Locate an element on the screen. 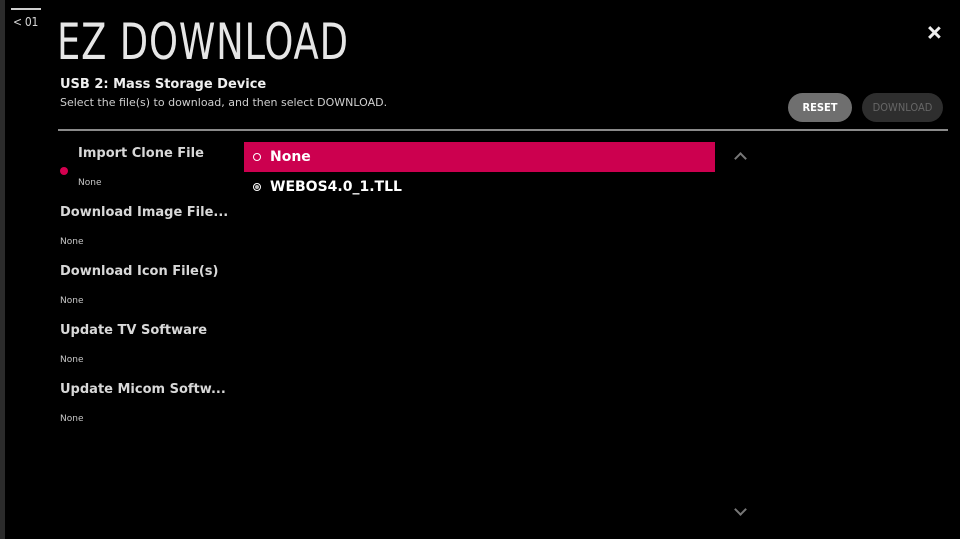 This screenshot has height=539, width=960. menu-item-download-icon-files: Download Icon File(s) None is located at coordinates (150, 289).